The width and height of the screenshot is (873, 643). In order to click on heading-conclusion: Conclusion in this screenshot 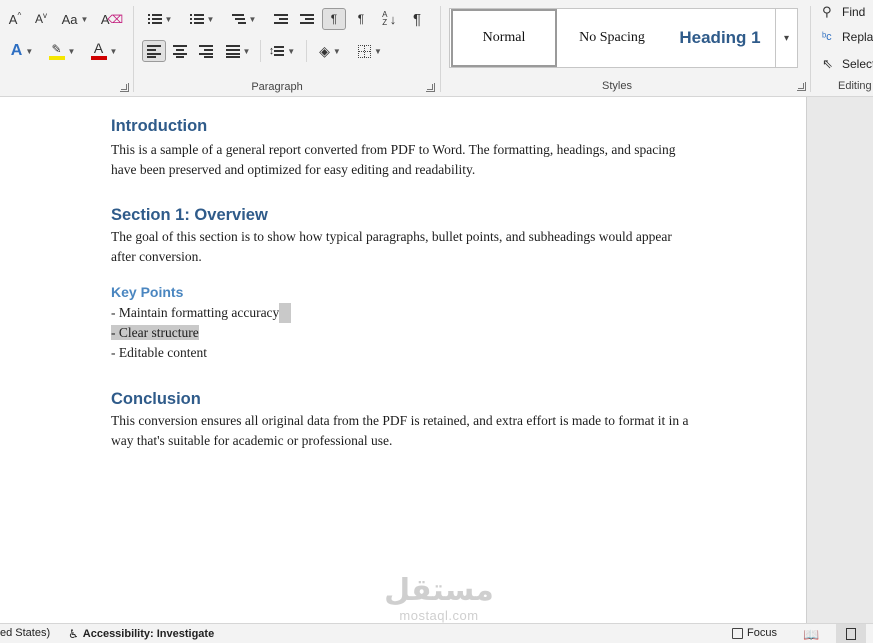, I will do `click(156, 399)`.